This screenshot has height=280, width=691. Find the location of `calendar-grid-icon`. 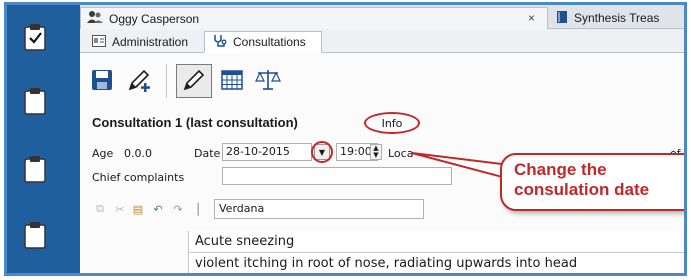

calendar-grid-icon is located at coordinates (232, 81).